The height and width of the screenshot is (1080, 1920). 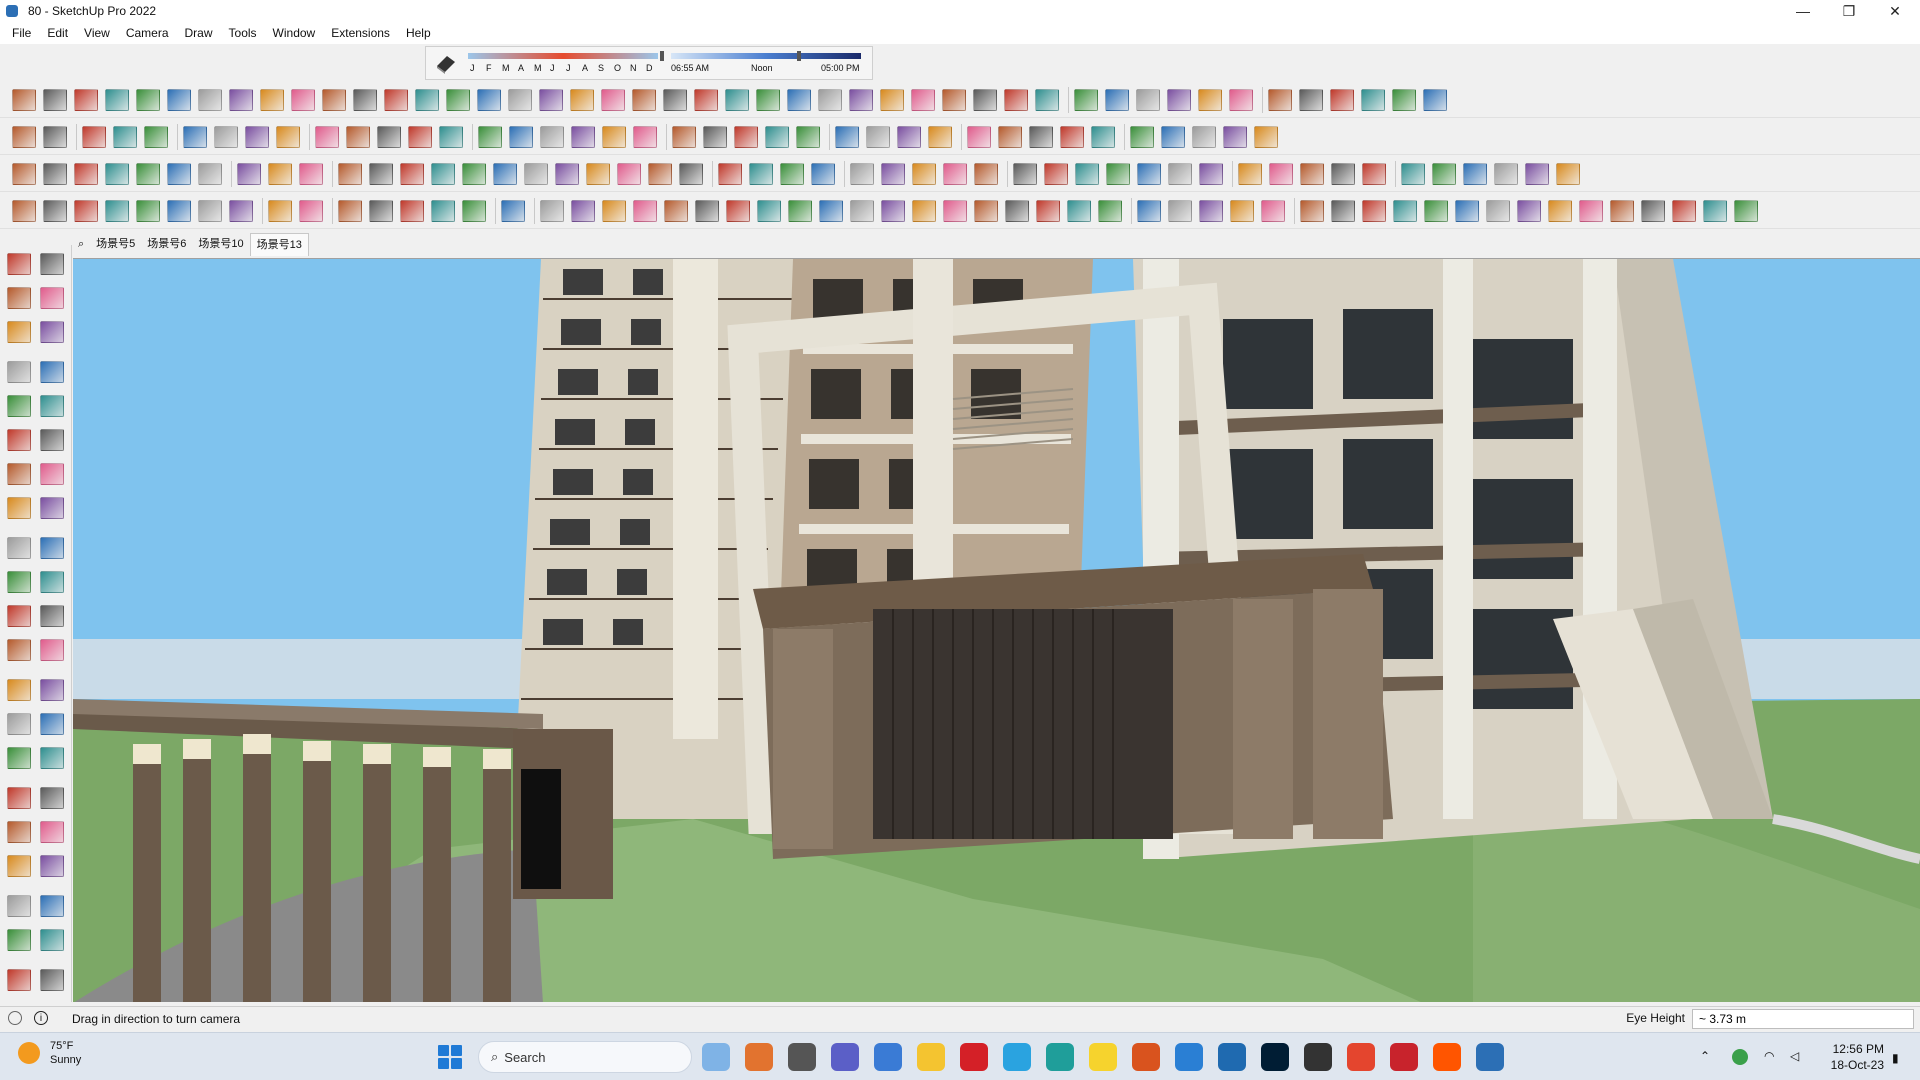 What do you see at coordinates (1048, 211) in the screenshot?
I see `trim-icon` at bounding box center [1048, 211].